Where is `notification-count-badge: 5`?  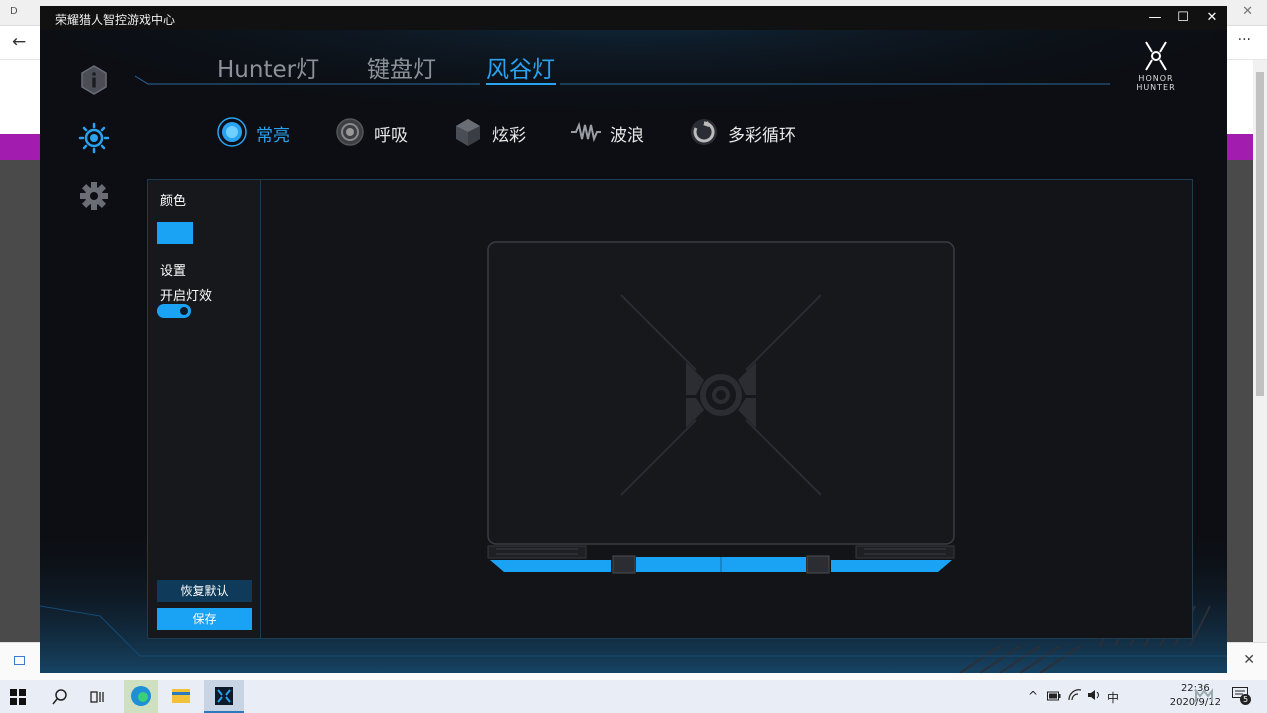
notification-count-badge: 5 is located at coordinates (1245, 699).